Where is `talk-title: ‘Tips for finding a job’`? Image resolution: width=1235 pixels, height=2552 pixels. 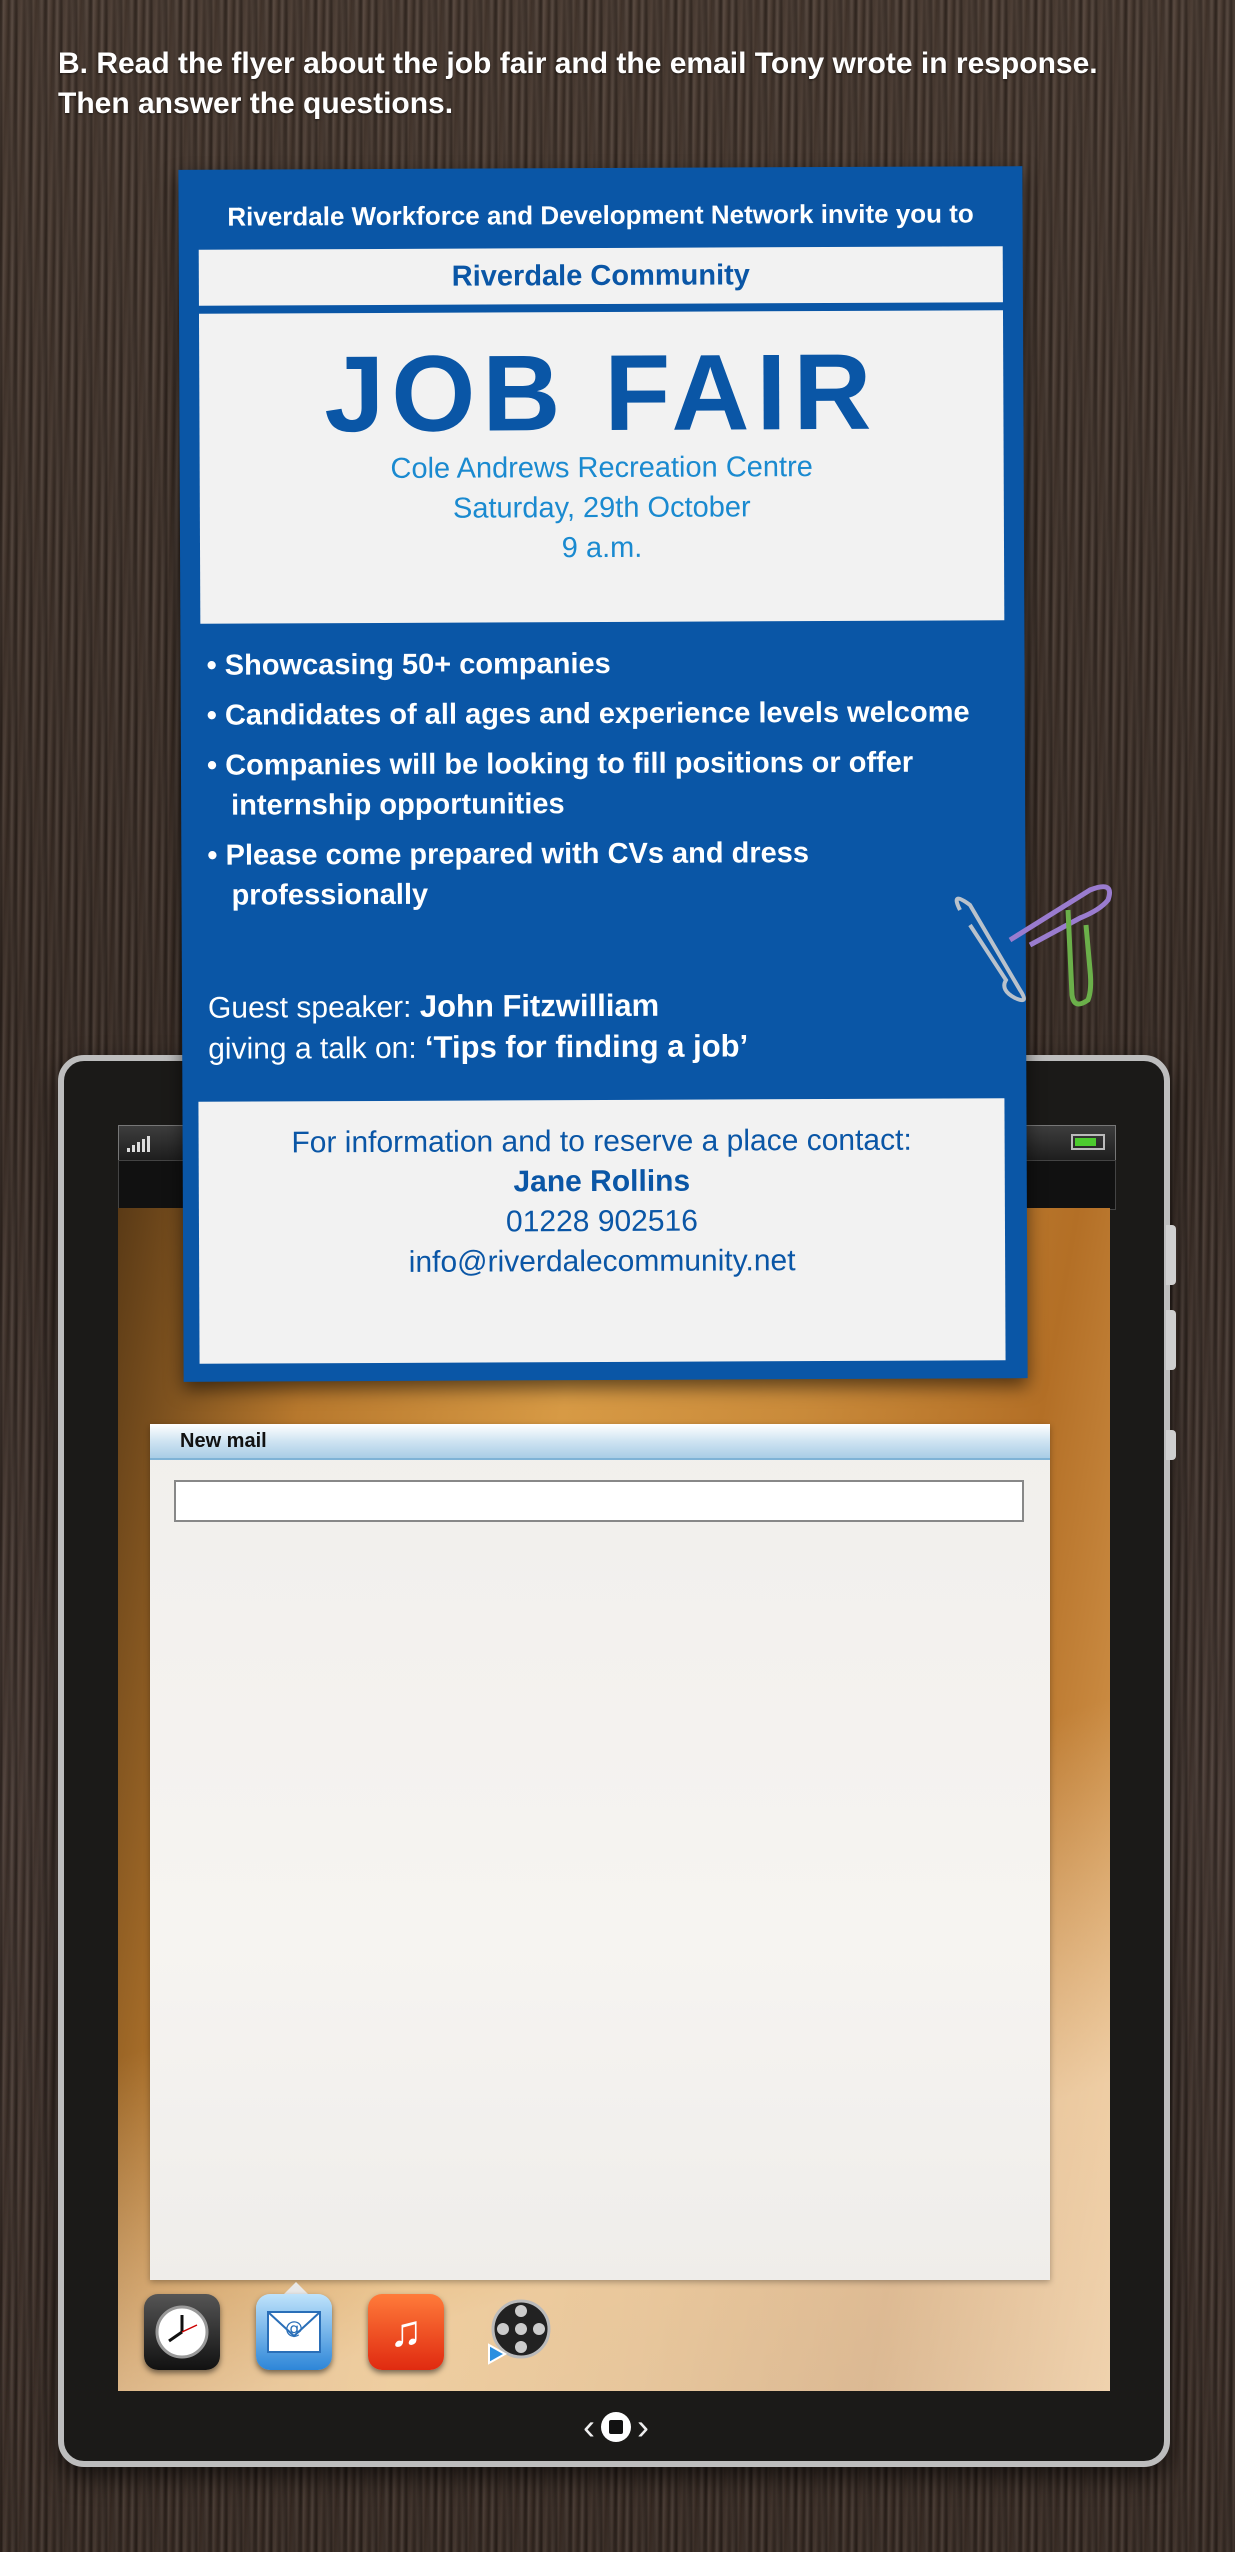
talk-title: ‘Tips for finding a job’ is located at coordinates (586, 1046).